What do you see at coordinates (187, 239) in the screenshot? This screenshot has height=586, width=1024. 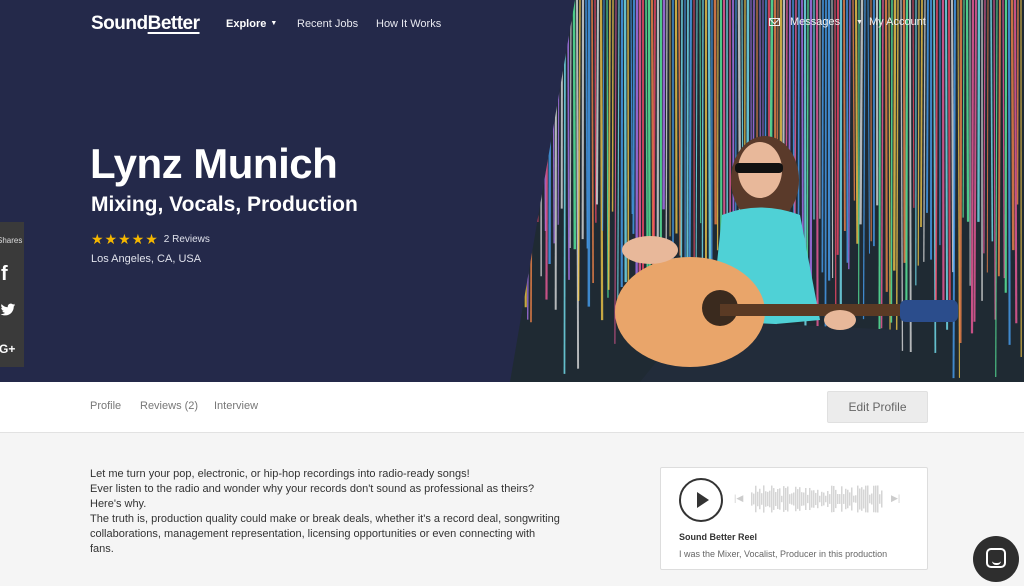 I see `reviews-count-link: 2 Reviews` at bounding box center [187, 239].